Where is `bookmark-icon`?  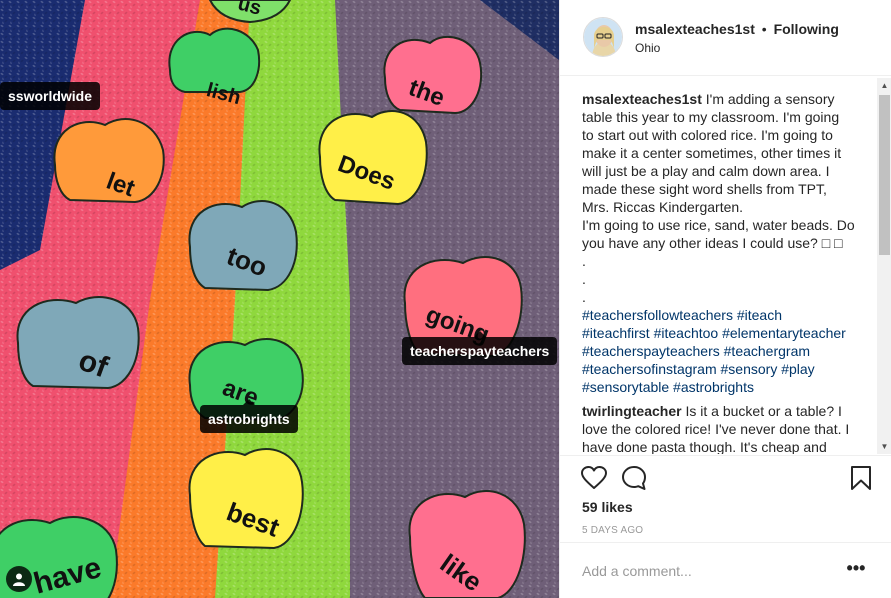 bookmark-icon is located at coordinates (861, 478).